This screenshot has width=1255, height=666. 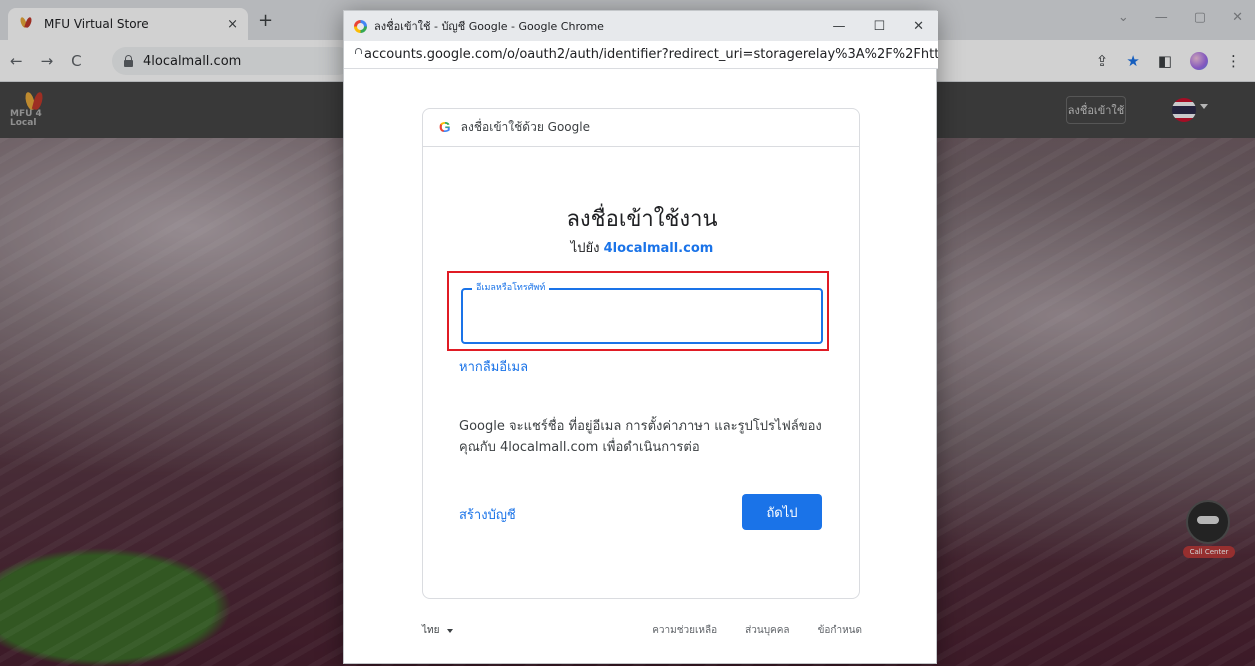 I want to click on google-g-icon: G, so click(x=445, y=127).